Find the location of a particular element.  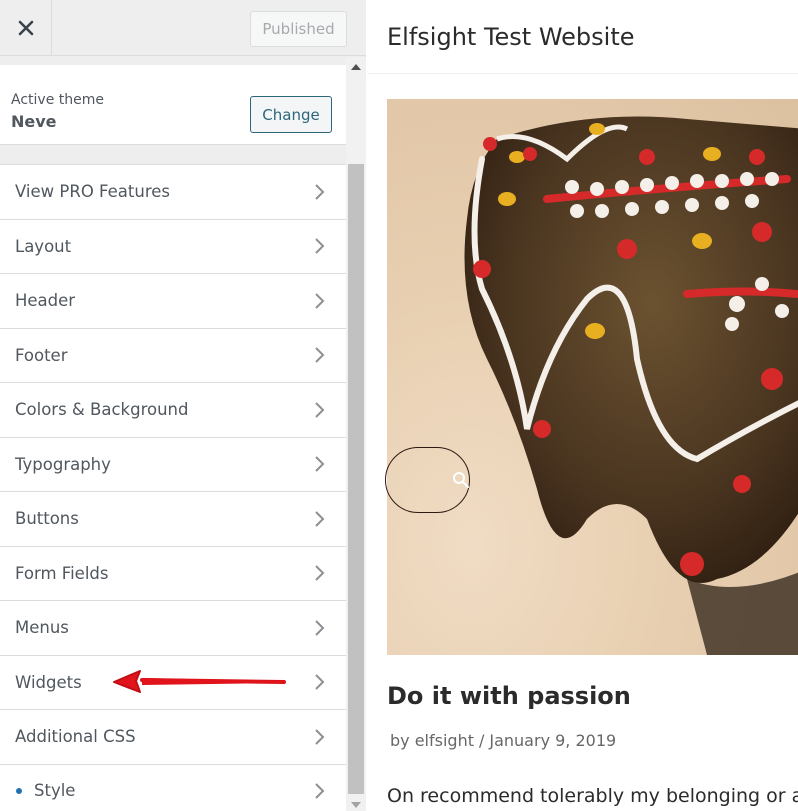

site-title: Elfsight Test Website is located at coordinates (511, 37).